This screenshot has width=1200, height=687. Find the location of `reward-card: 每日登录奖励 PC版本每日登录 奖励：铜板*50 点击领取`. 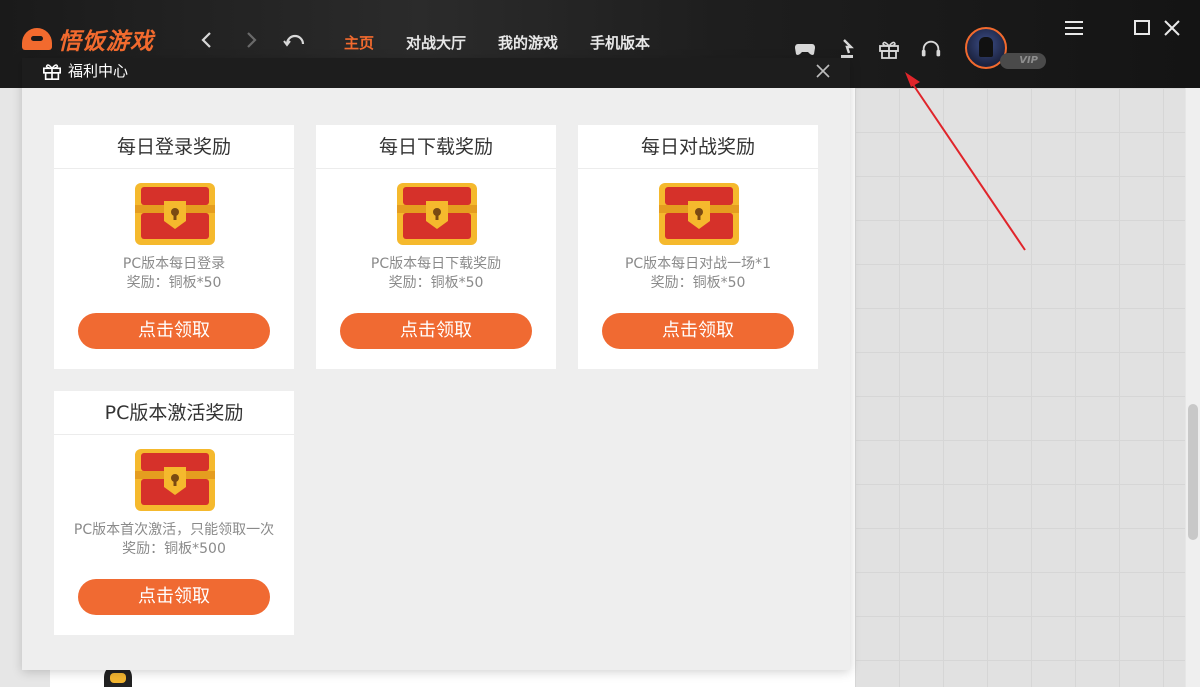

reward-card: 每日登录奖励 PC版本每日登录 奖励：铜板*50 点击领取 is located at coordinates (174, 247).